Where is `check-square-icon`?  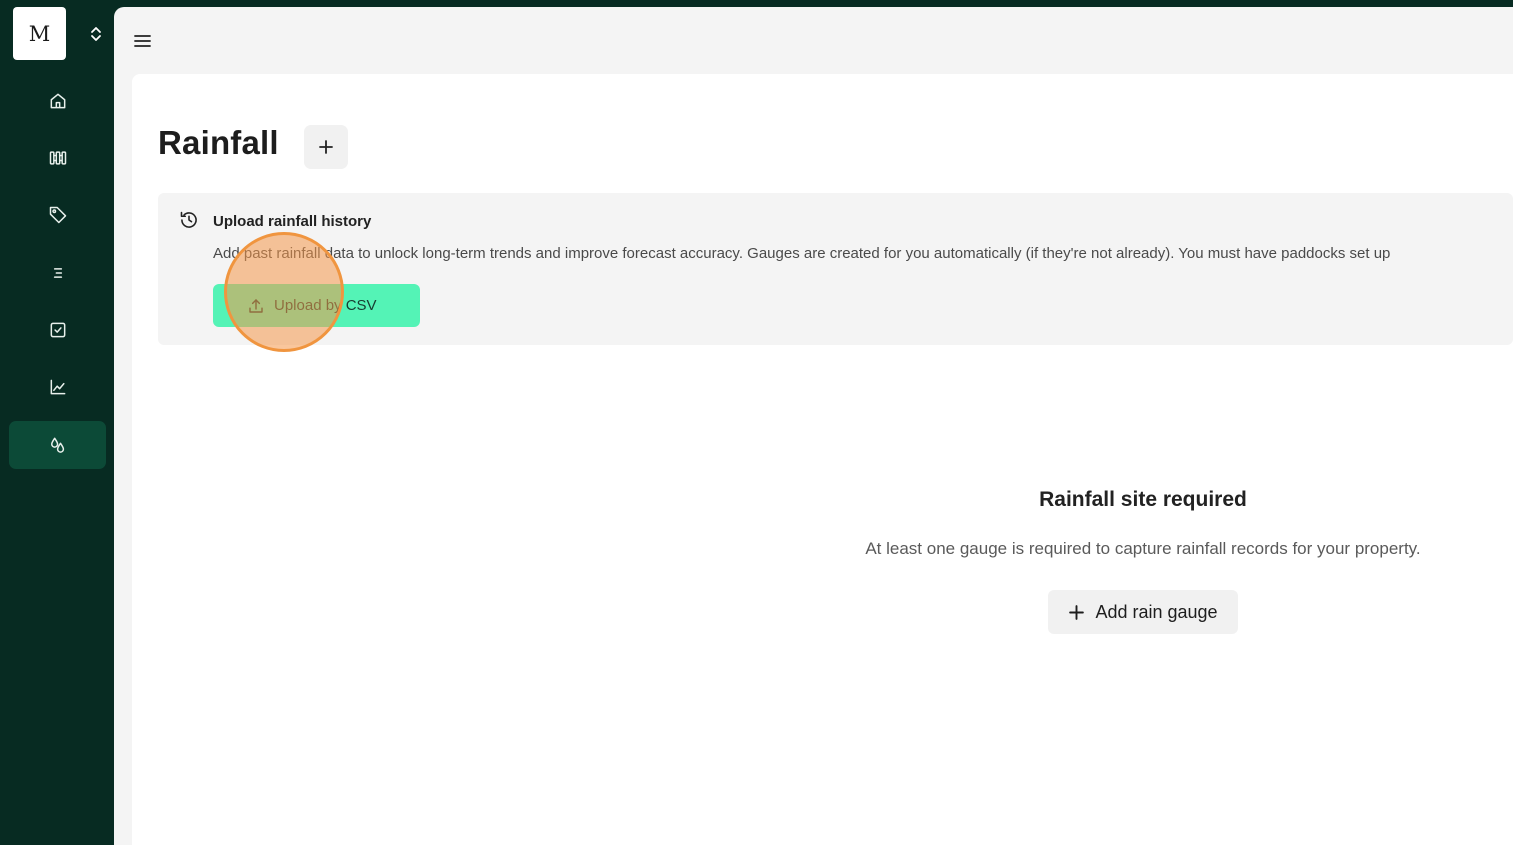 check-square-icon is located at coordinates (57, 330).